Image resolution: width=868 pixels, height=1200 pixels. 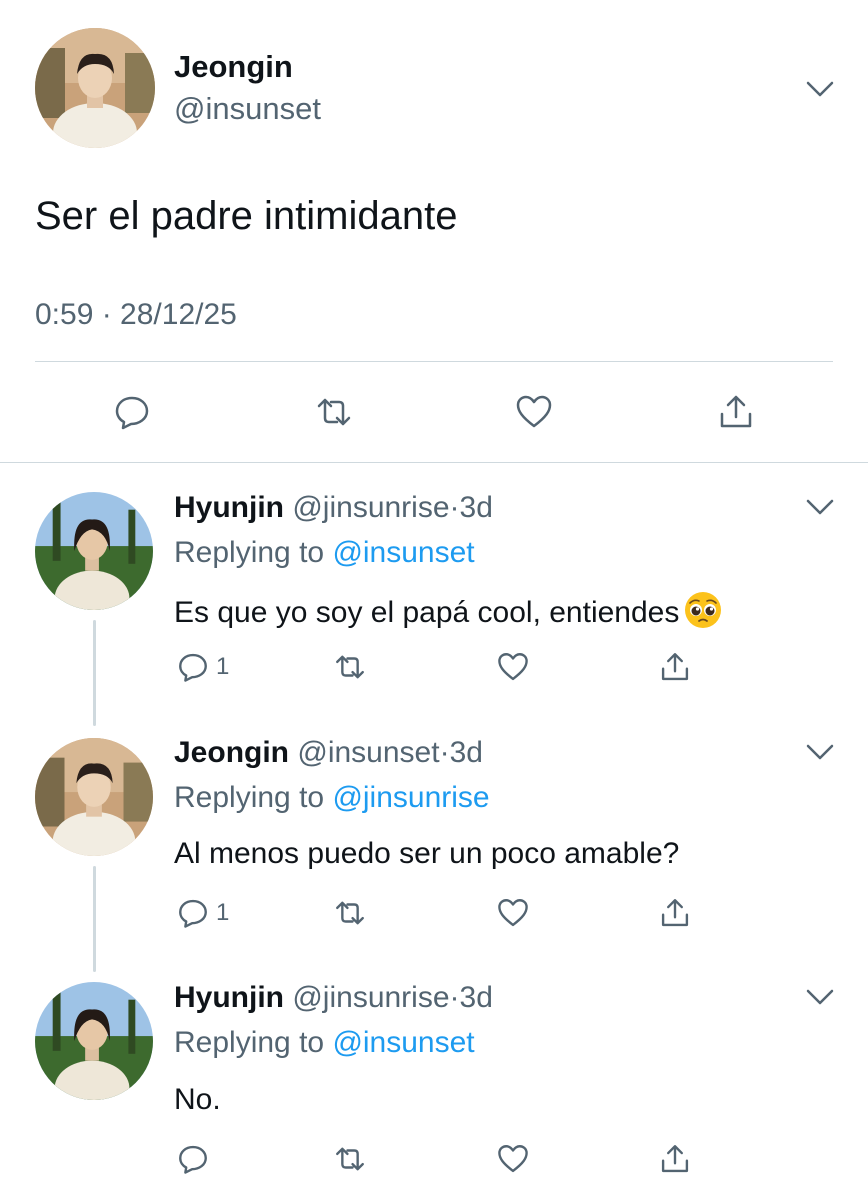 What do you see at coordinates (427, 853) in the screenshot?
I see `reply-text: Al menos puedo ser un poco amable?` at bounding box center [427, 853].